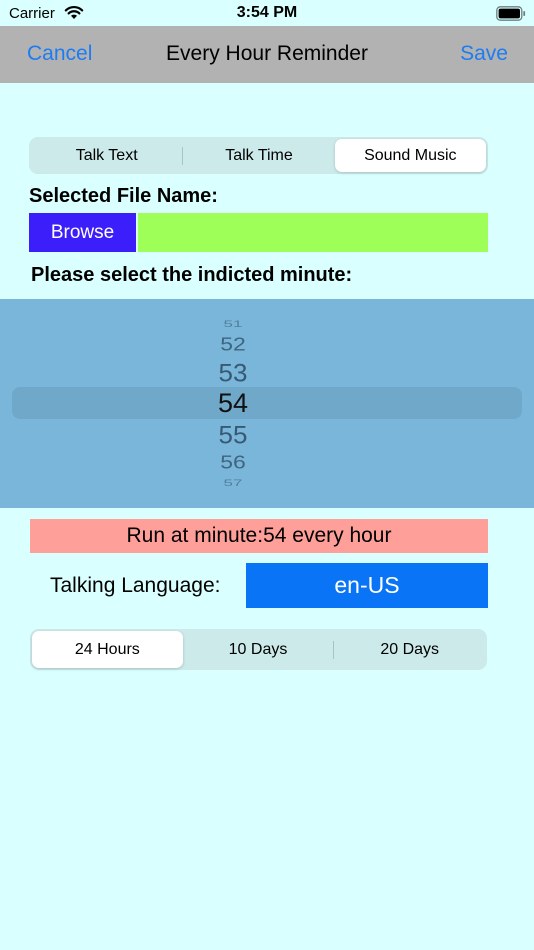  Describe the element at coordinates (511, 13) in the screenshot. I see `battery-icon` at that location.